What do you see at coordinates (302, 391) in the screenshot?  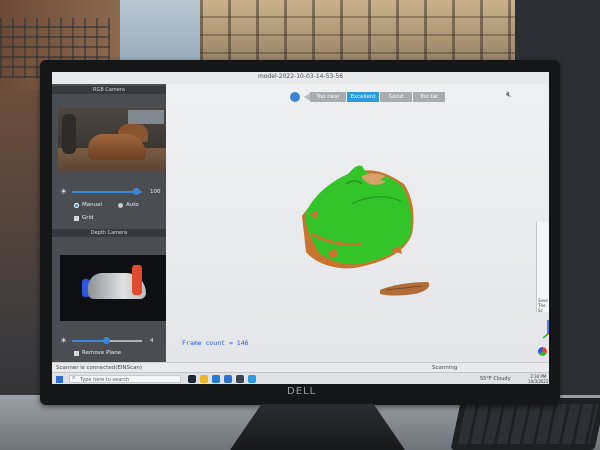 I see `monitor-logo: DELL` at bounding box center [302, 391].